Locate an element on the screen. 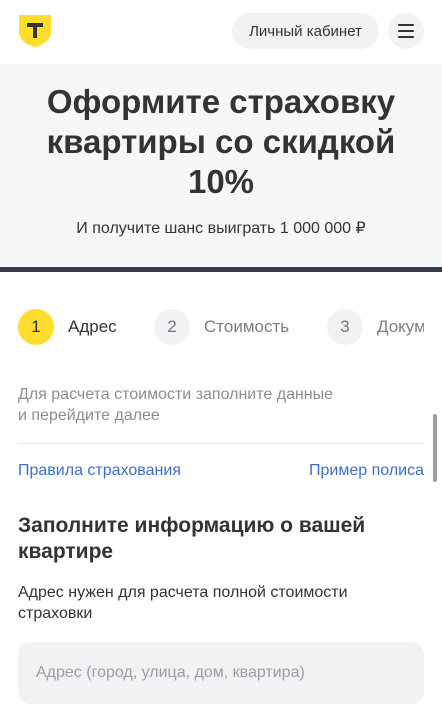 The width and height of the screenshot is (442, 720). step-number: 1 is located at coordinates (36, 327).